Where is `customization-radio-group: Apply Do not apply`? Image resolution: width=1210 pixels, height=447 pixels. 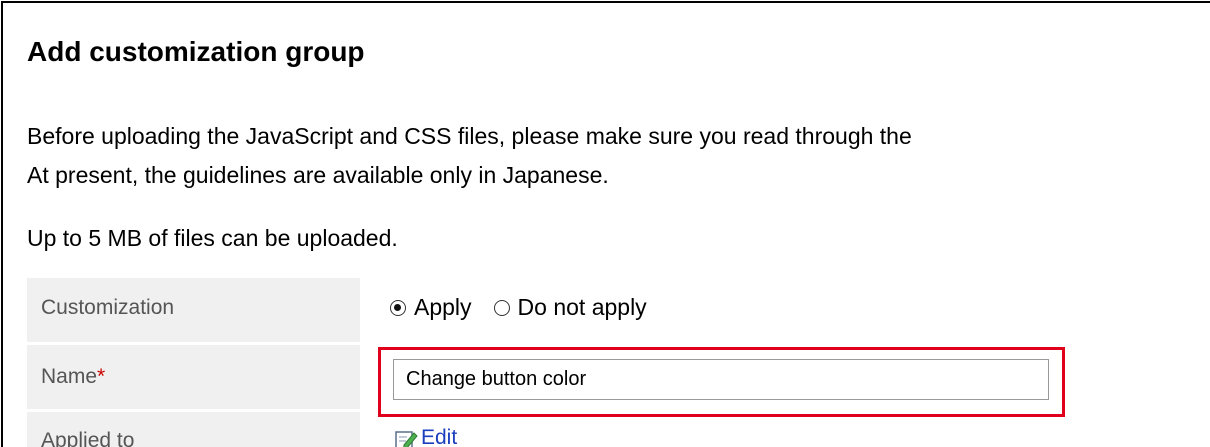
customization-radio-group: Apply Do not apply is located at coordinates (518, 307).